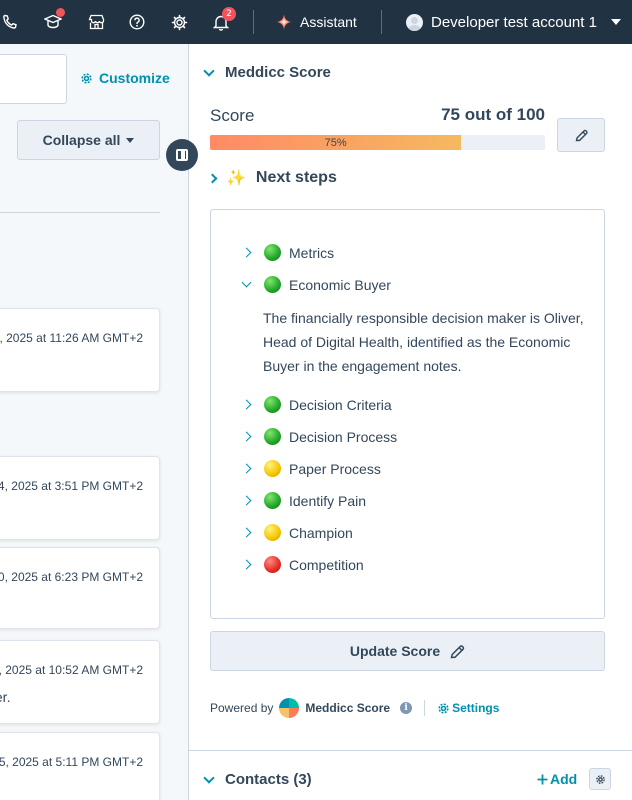  Describe the element at coordinates (312, 252) in the screenshot. I see `criteria-label: Metrics` at that location.